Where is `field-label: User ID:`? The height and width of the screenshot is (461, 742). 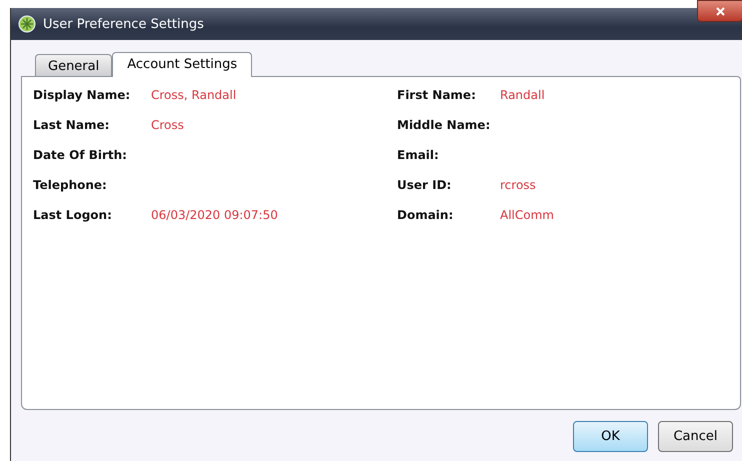 field-label: User ID: is located at coordinates (424, 185).